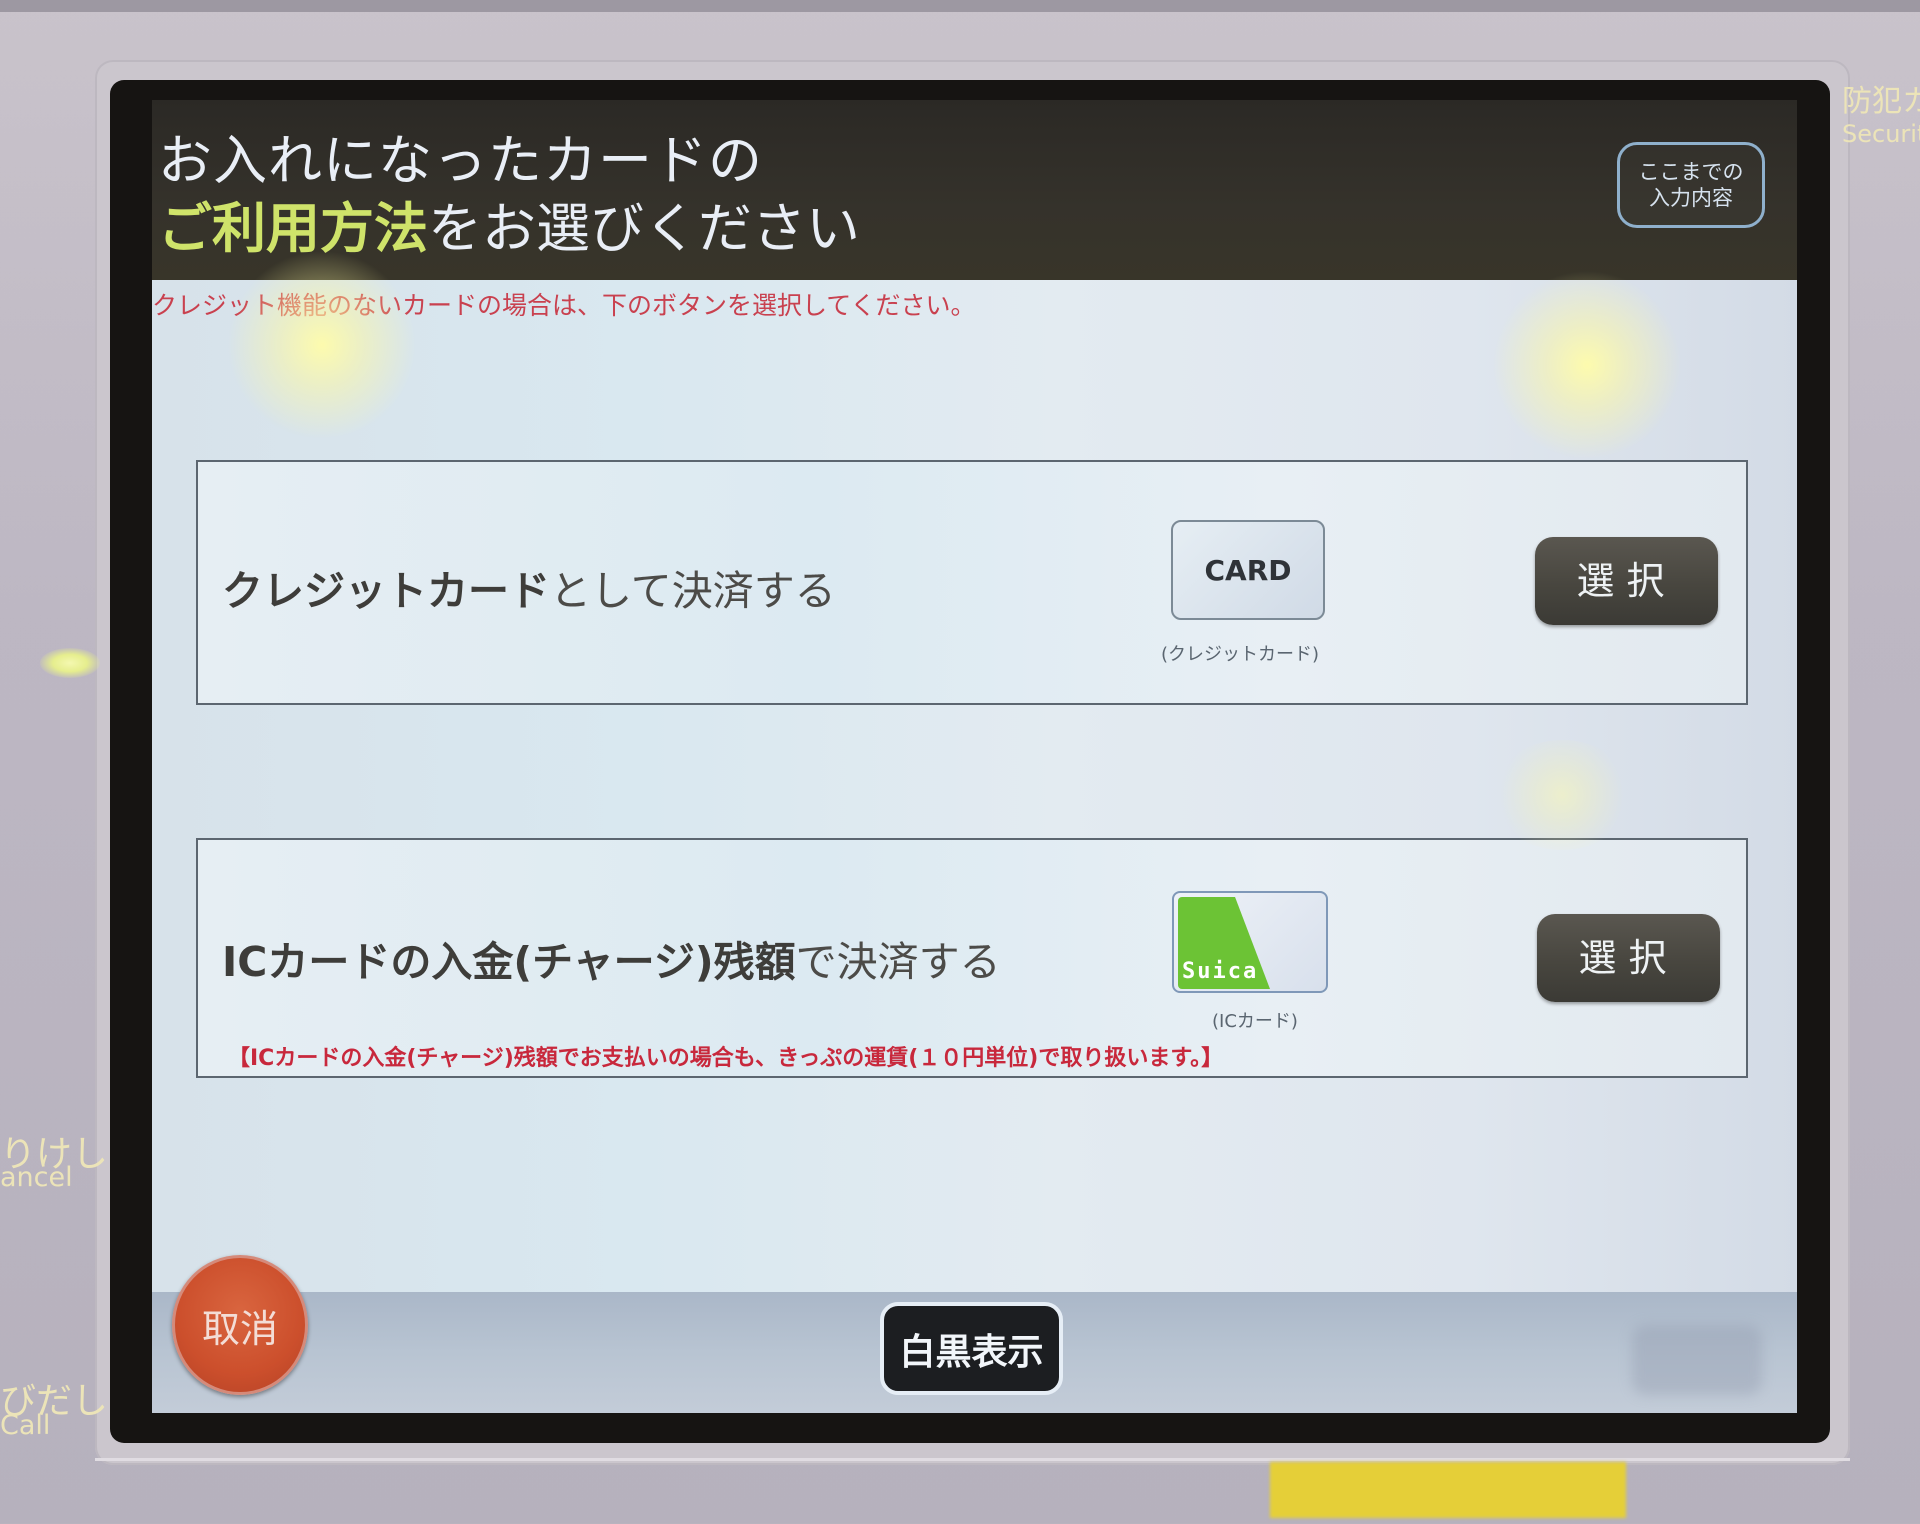 This screenshot has height=1524, width=1920. I want to click on bezel-call-label-en: Call, so click(25, 1425).